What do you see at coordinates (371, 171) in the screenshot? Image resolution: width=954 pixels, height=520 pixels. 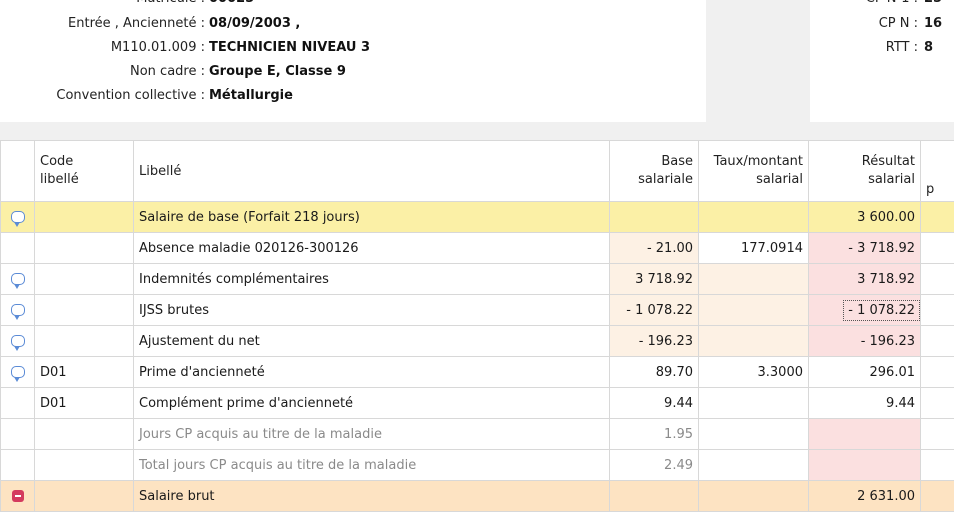 I see `libelle-column-header: Libellé` at bounding box center [371, 171].